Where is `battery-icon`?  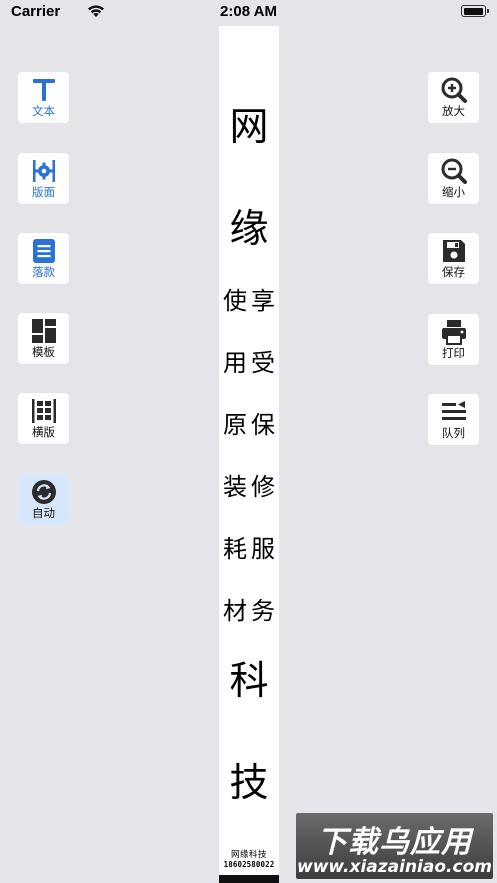
battery-icon is located at coordinates (475, 11).